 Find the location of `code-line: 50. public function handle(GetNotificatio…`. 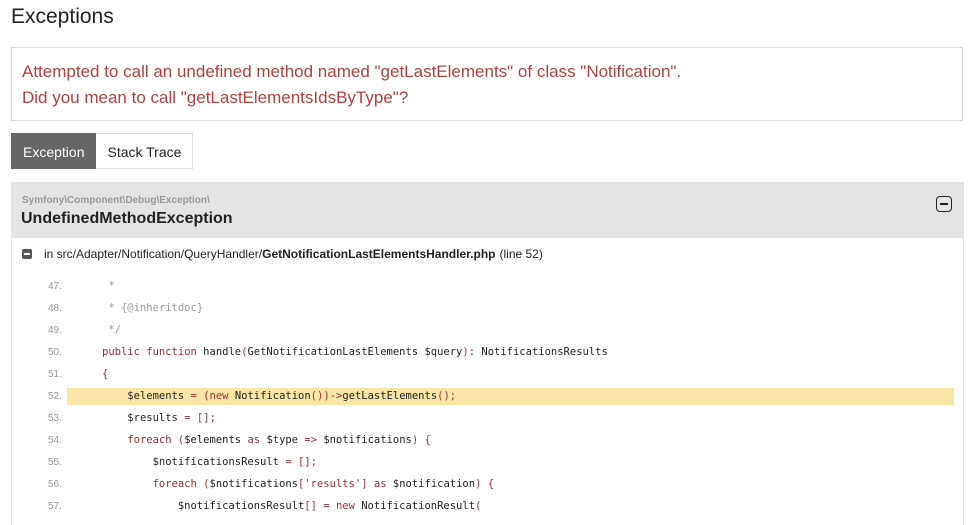

code-line: 50. public function handle(GetNotificatio… is located at coordinates (487, 353).